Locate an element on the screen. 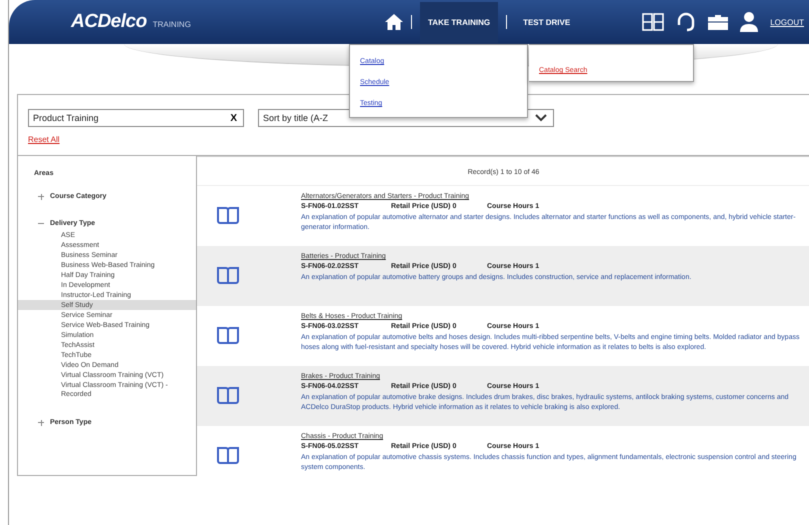  logo: ACDelco is located at coordinates (109, 22).